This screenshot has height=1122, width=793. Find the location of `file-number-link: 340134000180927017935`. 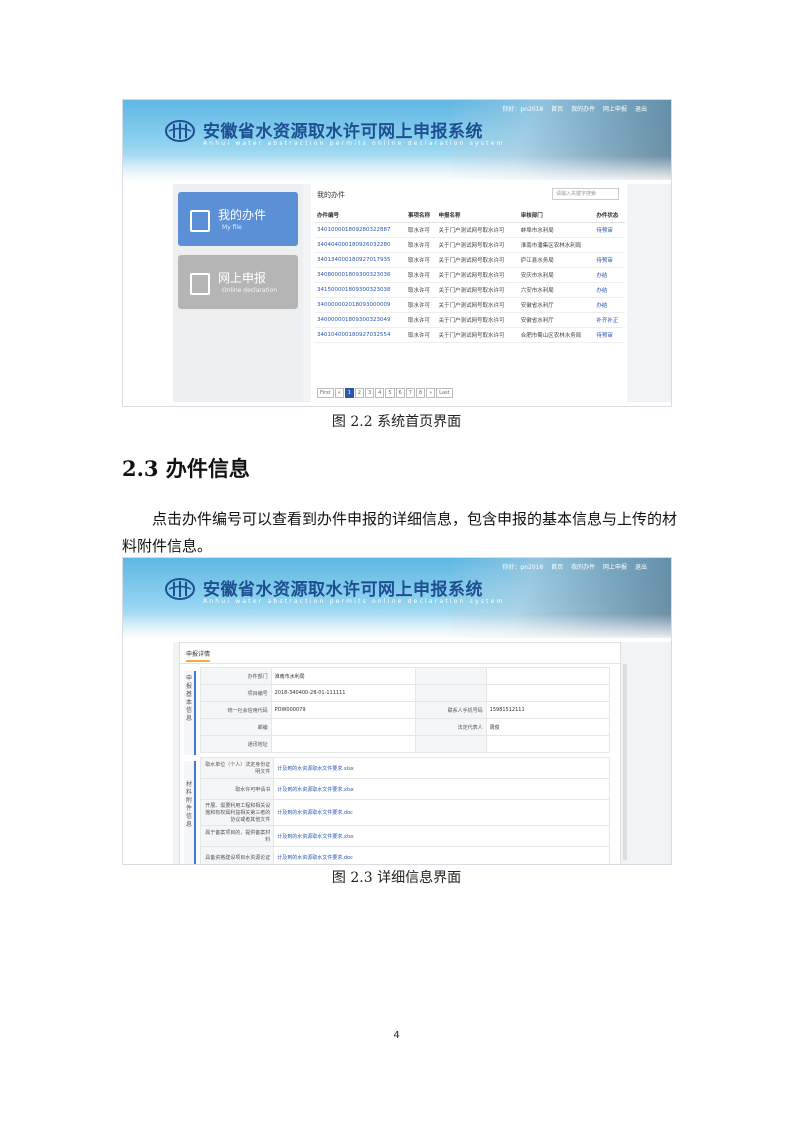

file-number-link: 340134000180927017935 is located at coordinates (360, 260).